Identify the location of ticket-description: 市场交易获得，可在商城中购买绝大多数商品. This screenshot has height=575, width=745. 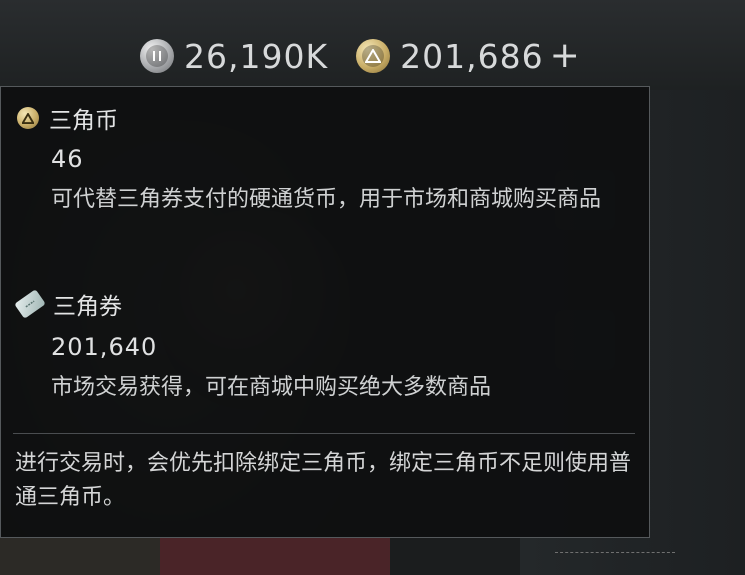
(271, 387).